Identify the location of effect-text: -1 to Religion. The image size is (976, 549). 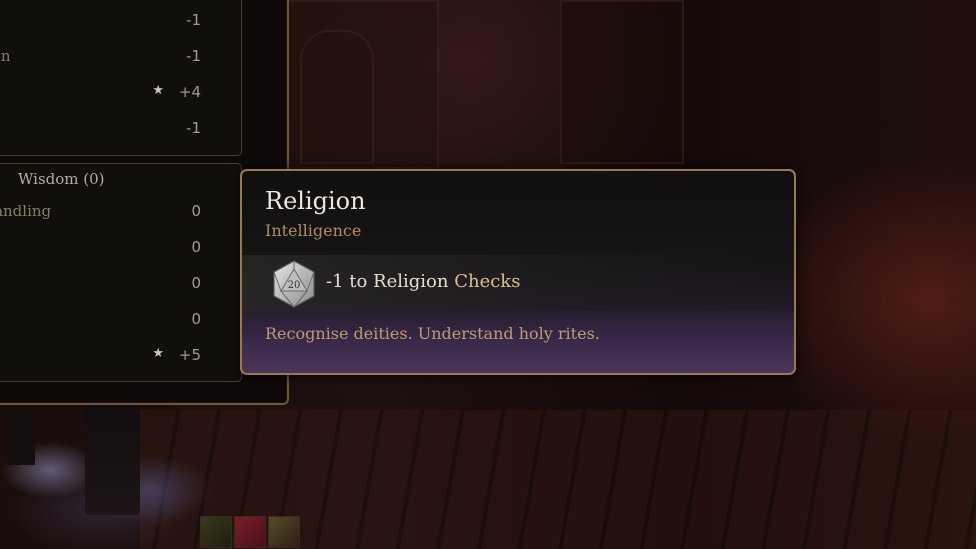
(390, 281).